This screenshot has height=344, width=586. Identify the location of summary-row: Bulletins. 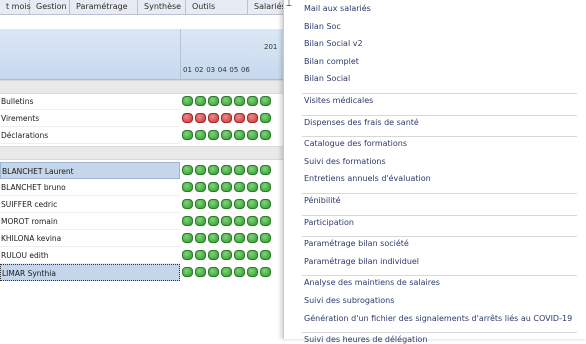
(150, 101).